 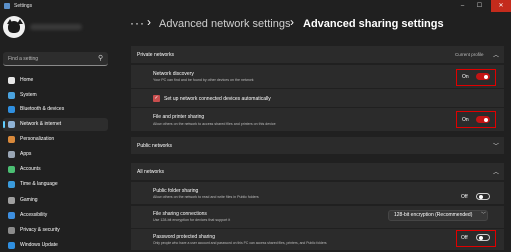 I want to click on sidebar-item-label: Accessibility, so click(x=34, y=215).